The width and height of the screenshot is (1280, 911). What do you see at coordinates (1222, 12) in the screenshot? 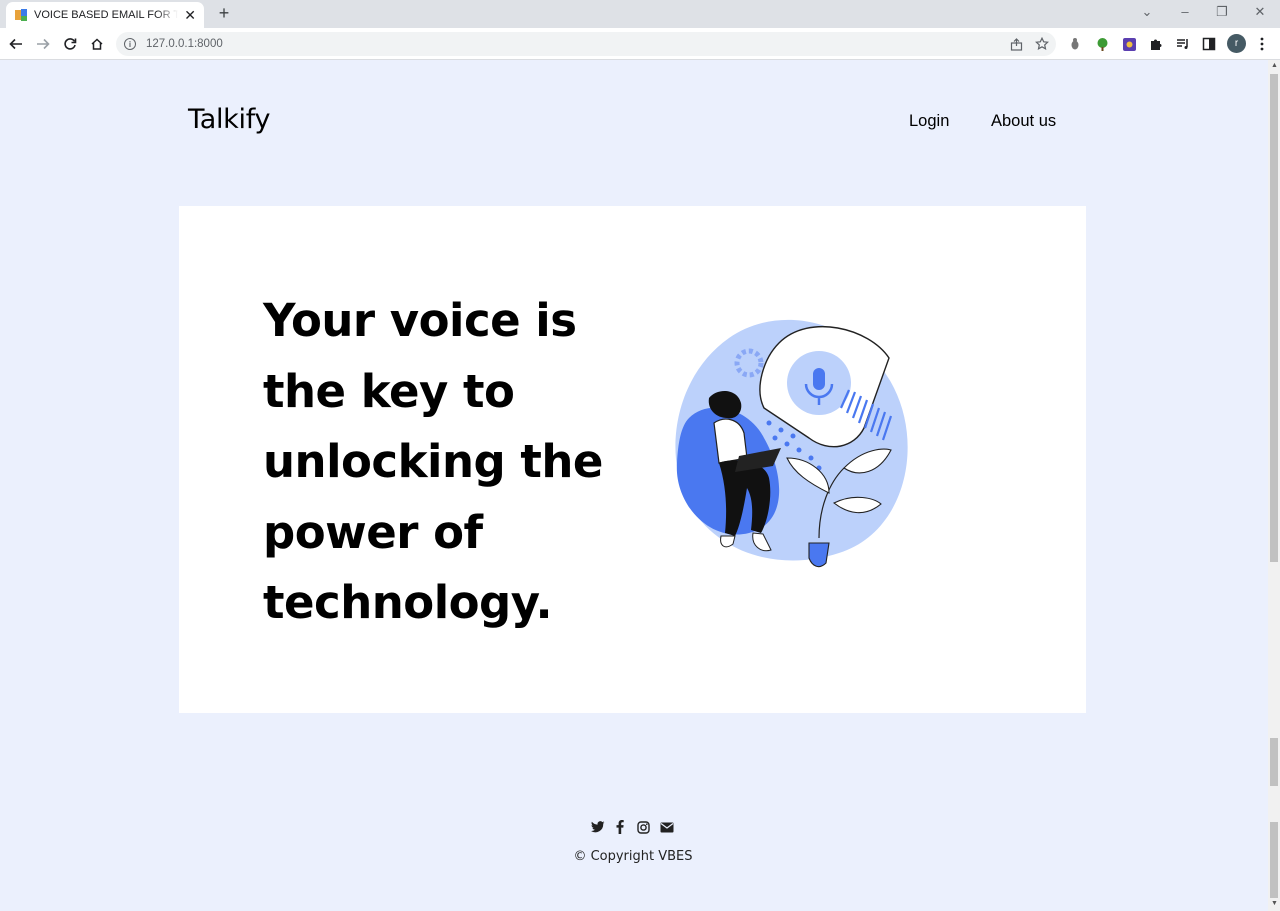
I see `restore-icon: ❐` at bounding box center [1222, 12].